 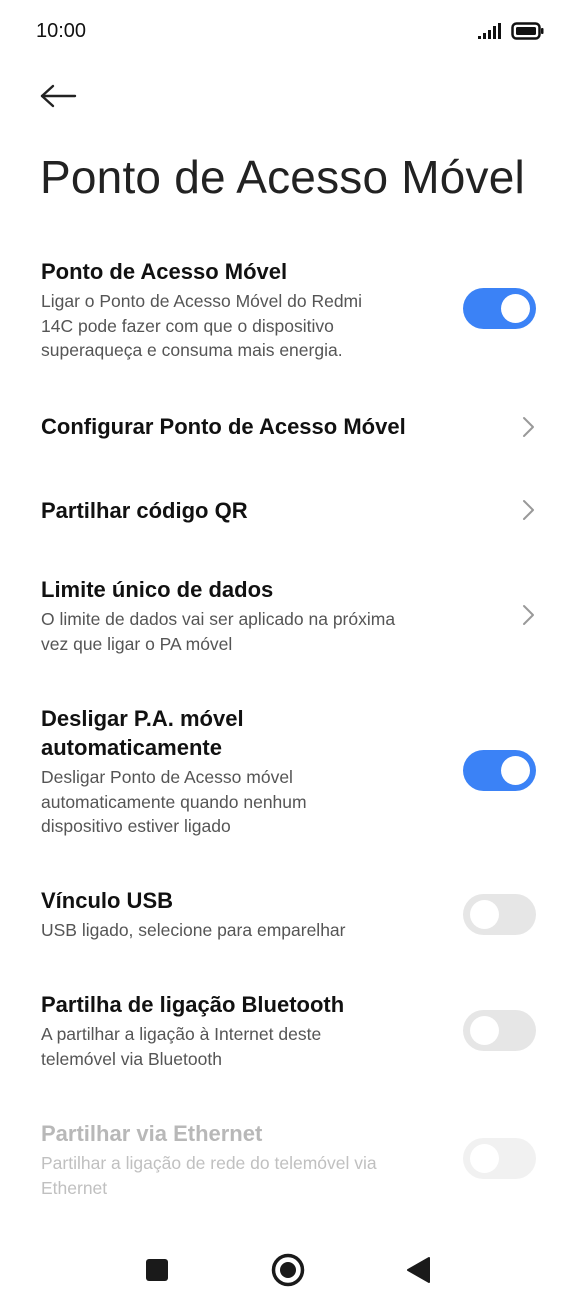 I want to click on page-title: Ponto de Acesso Móvel, so click(x=282, y=177).